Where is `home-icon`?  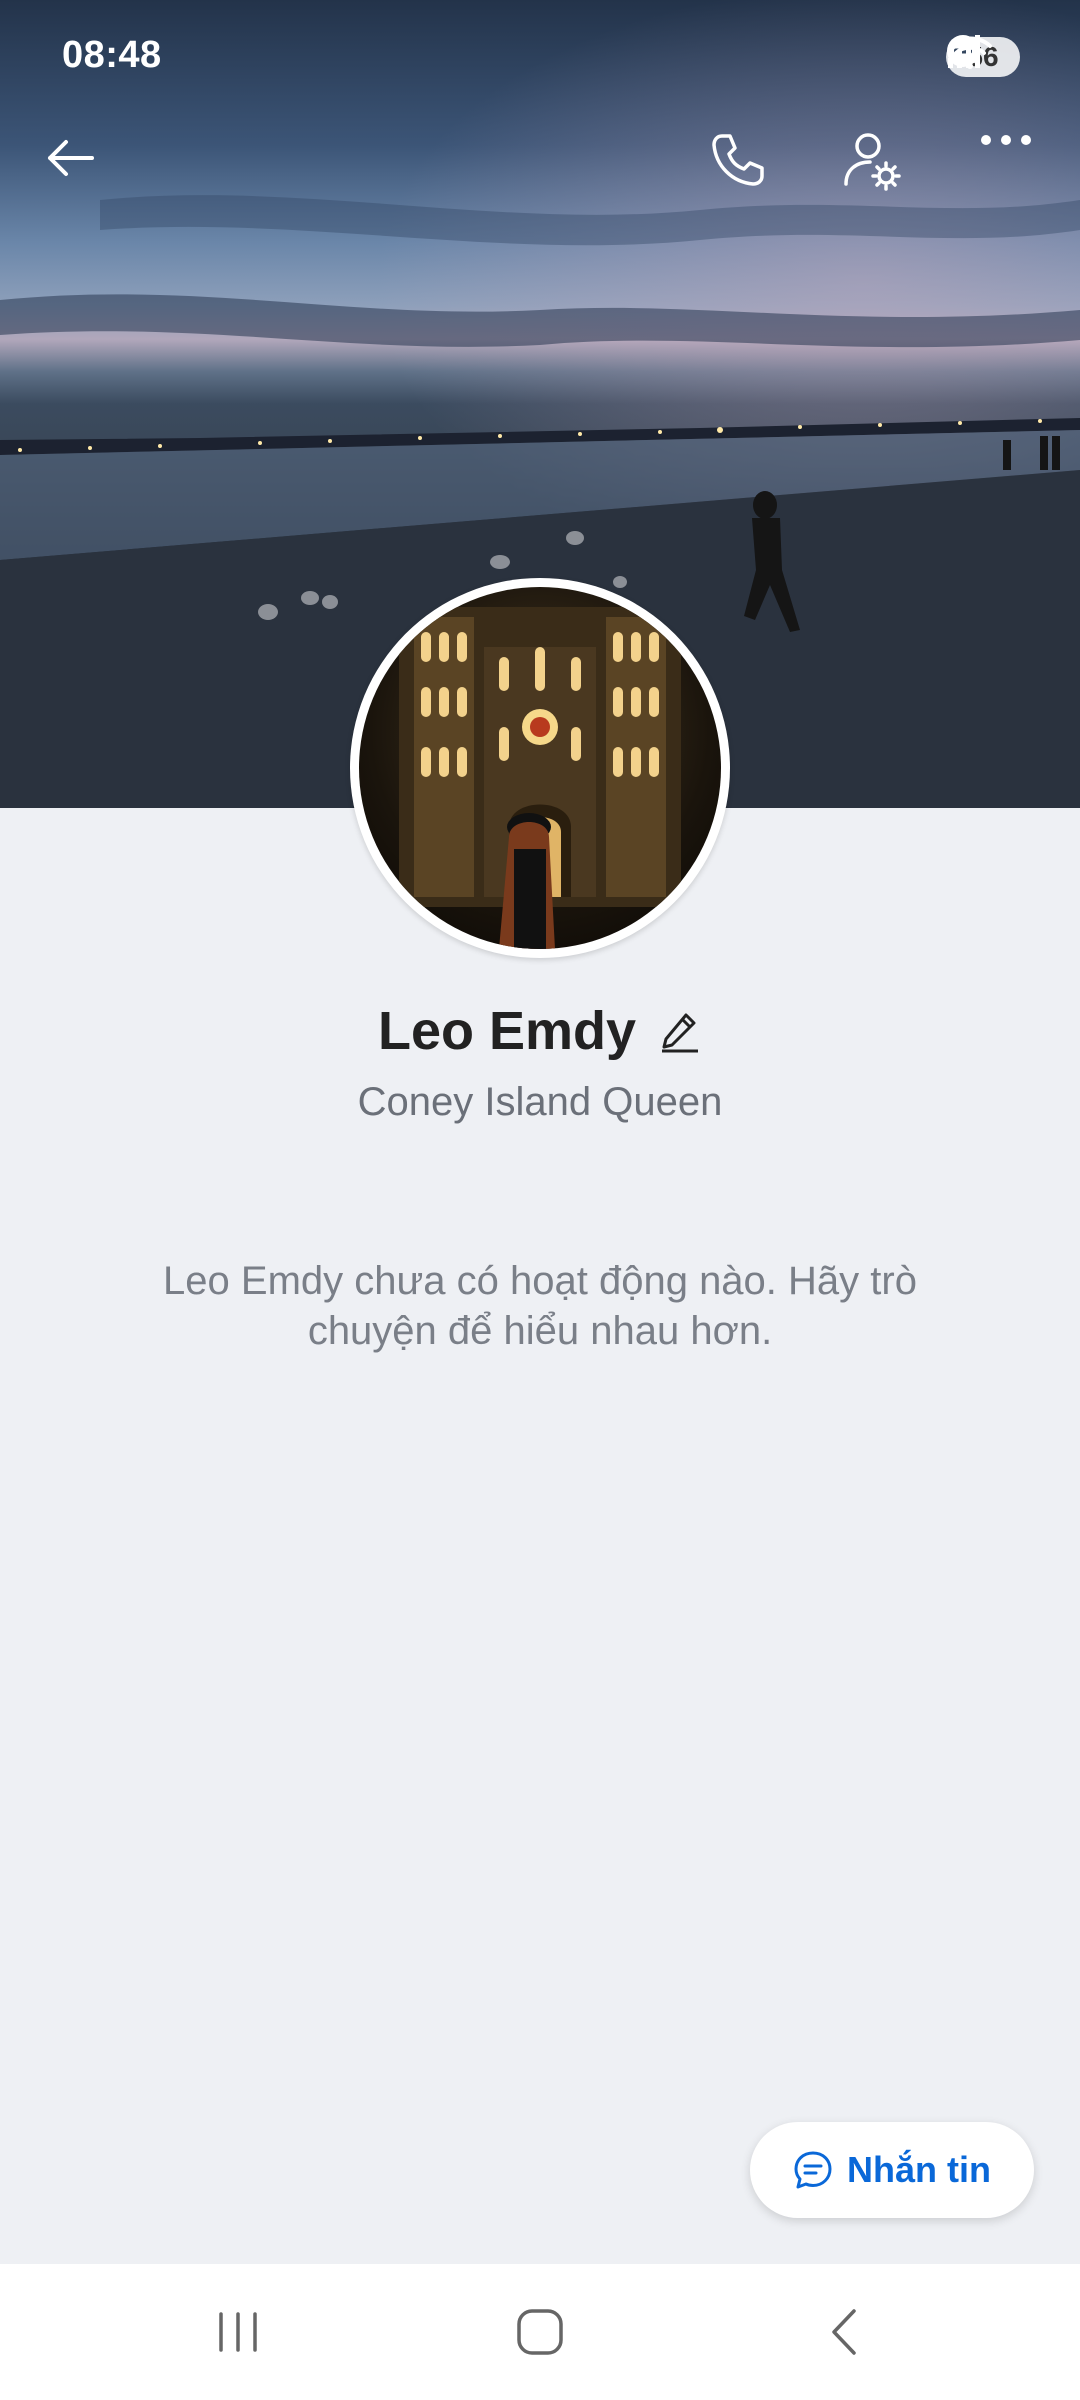
home-icon is located at coordinates (540, 2332).